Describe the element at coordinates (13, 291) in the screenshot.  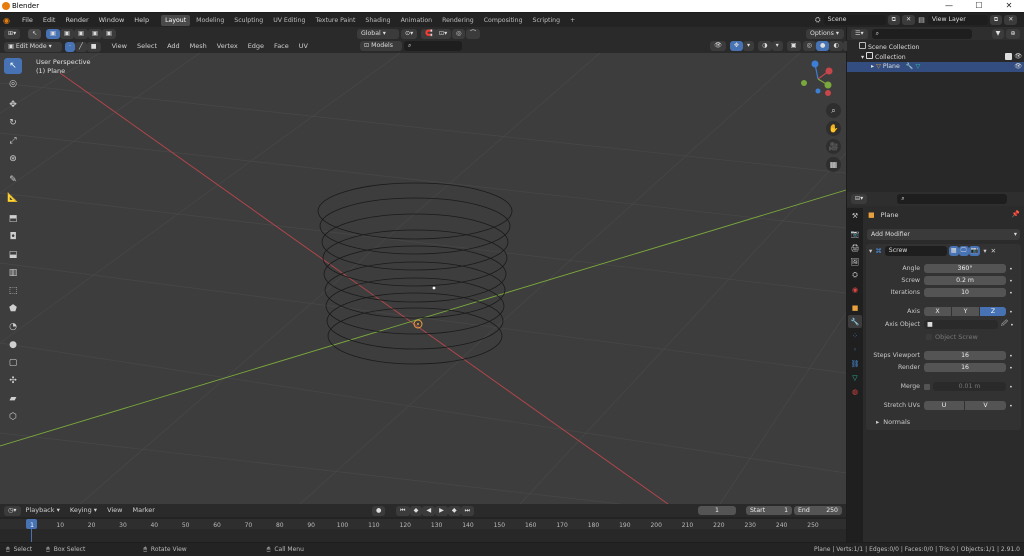
I see `knife-tool-icon: ⬚` at that location.